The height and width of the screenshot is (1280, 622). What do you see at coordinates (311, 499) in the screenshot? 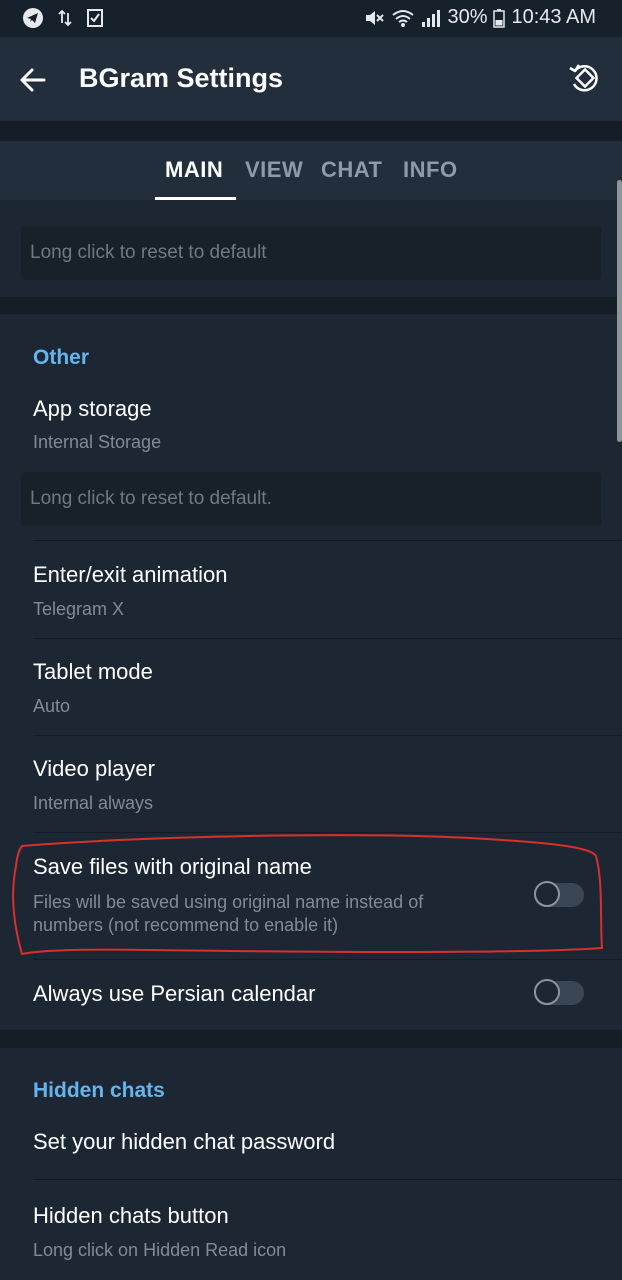
I see `app-storage-reset-box: Long click to reset to default.` at bounding box center [311, 499].